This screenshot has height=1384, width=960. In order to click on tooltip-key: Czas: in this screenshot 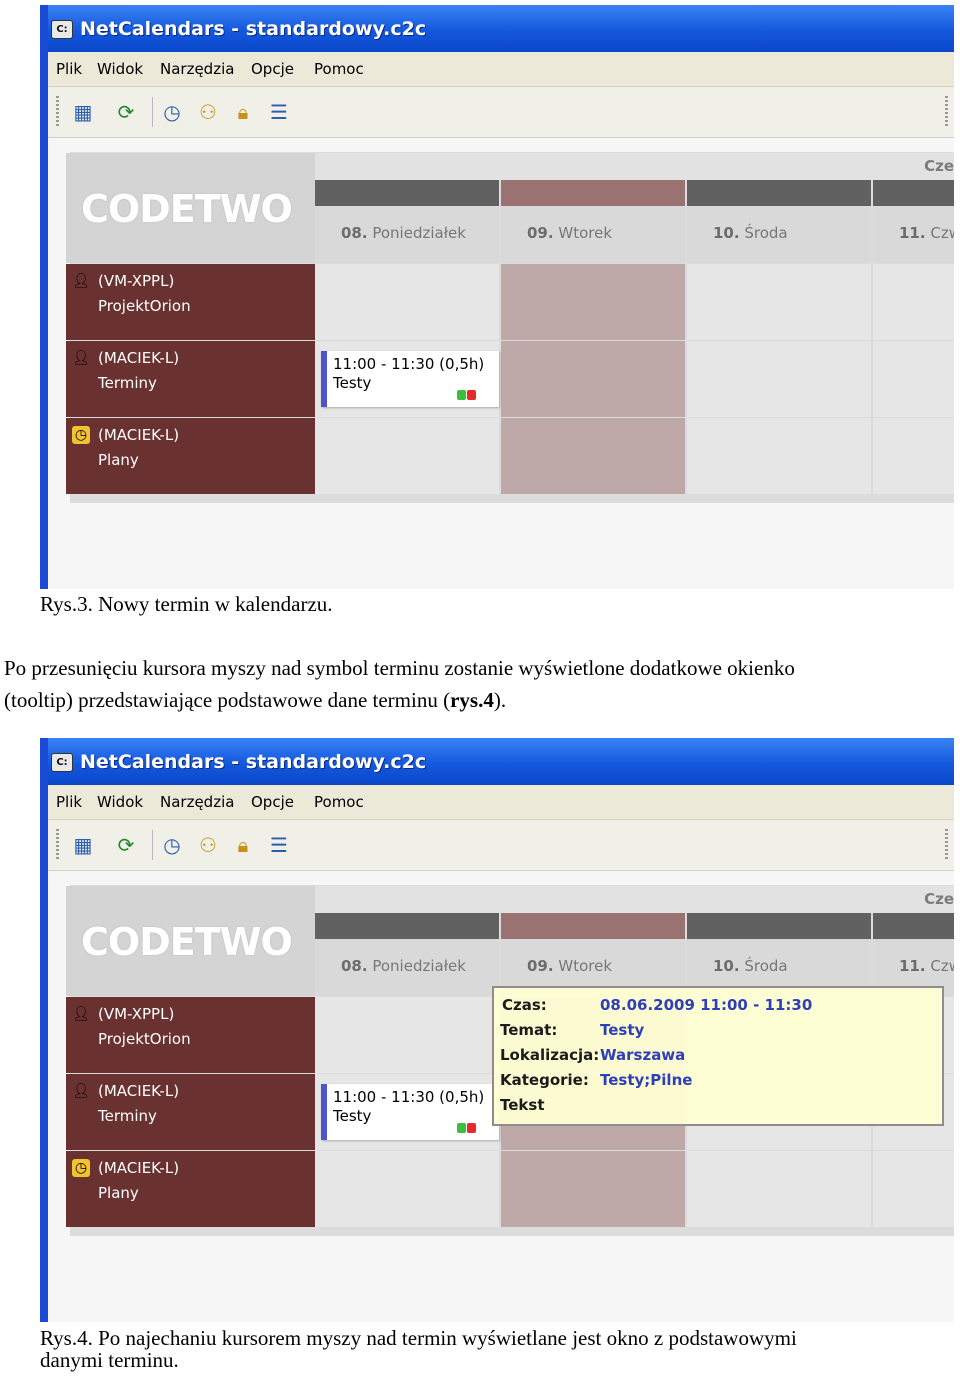, I will do `click(524, 1005)`.